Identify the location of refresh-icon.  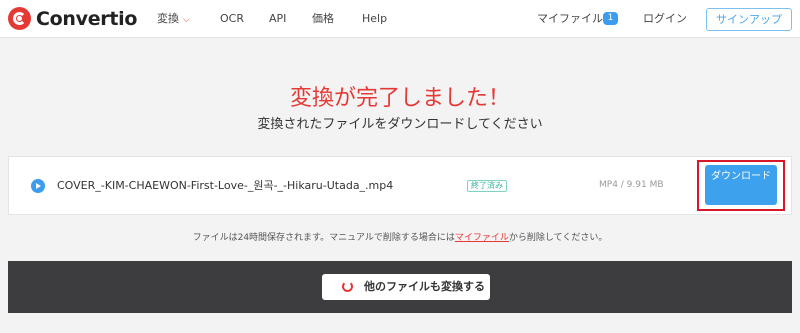
(347, 286).